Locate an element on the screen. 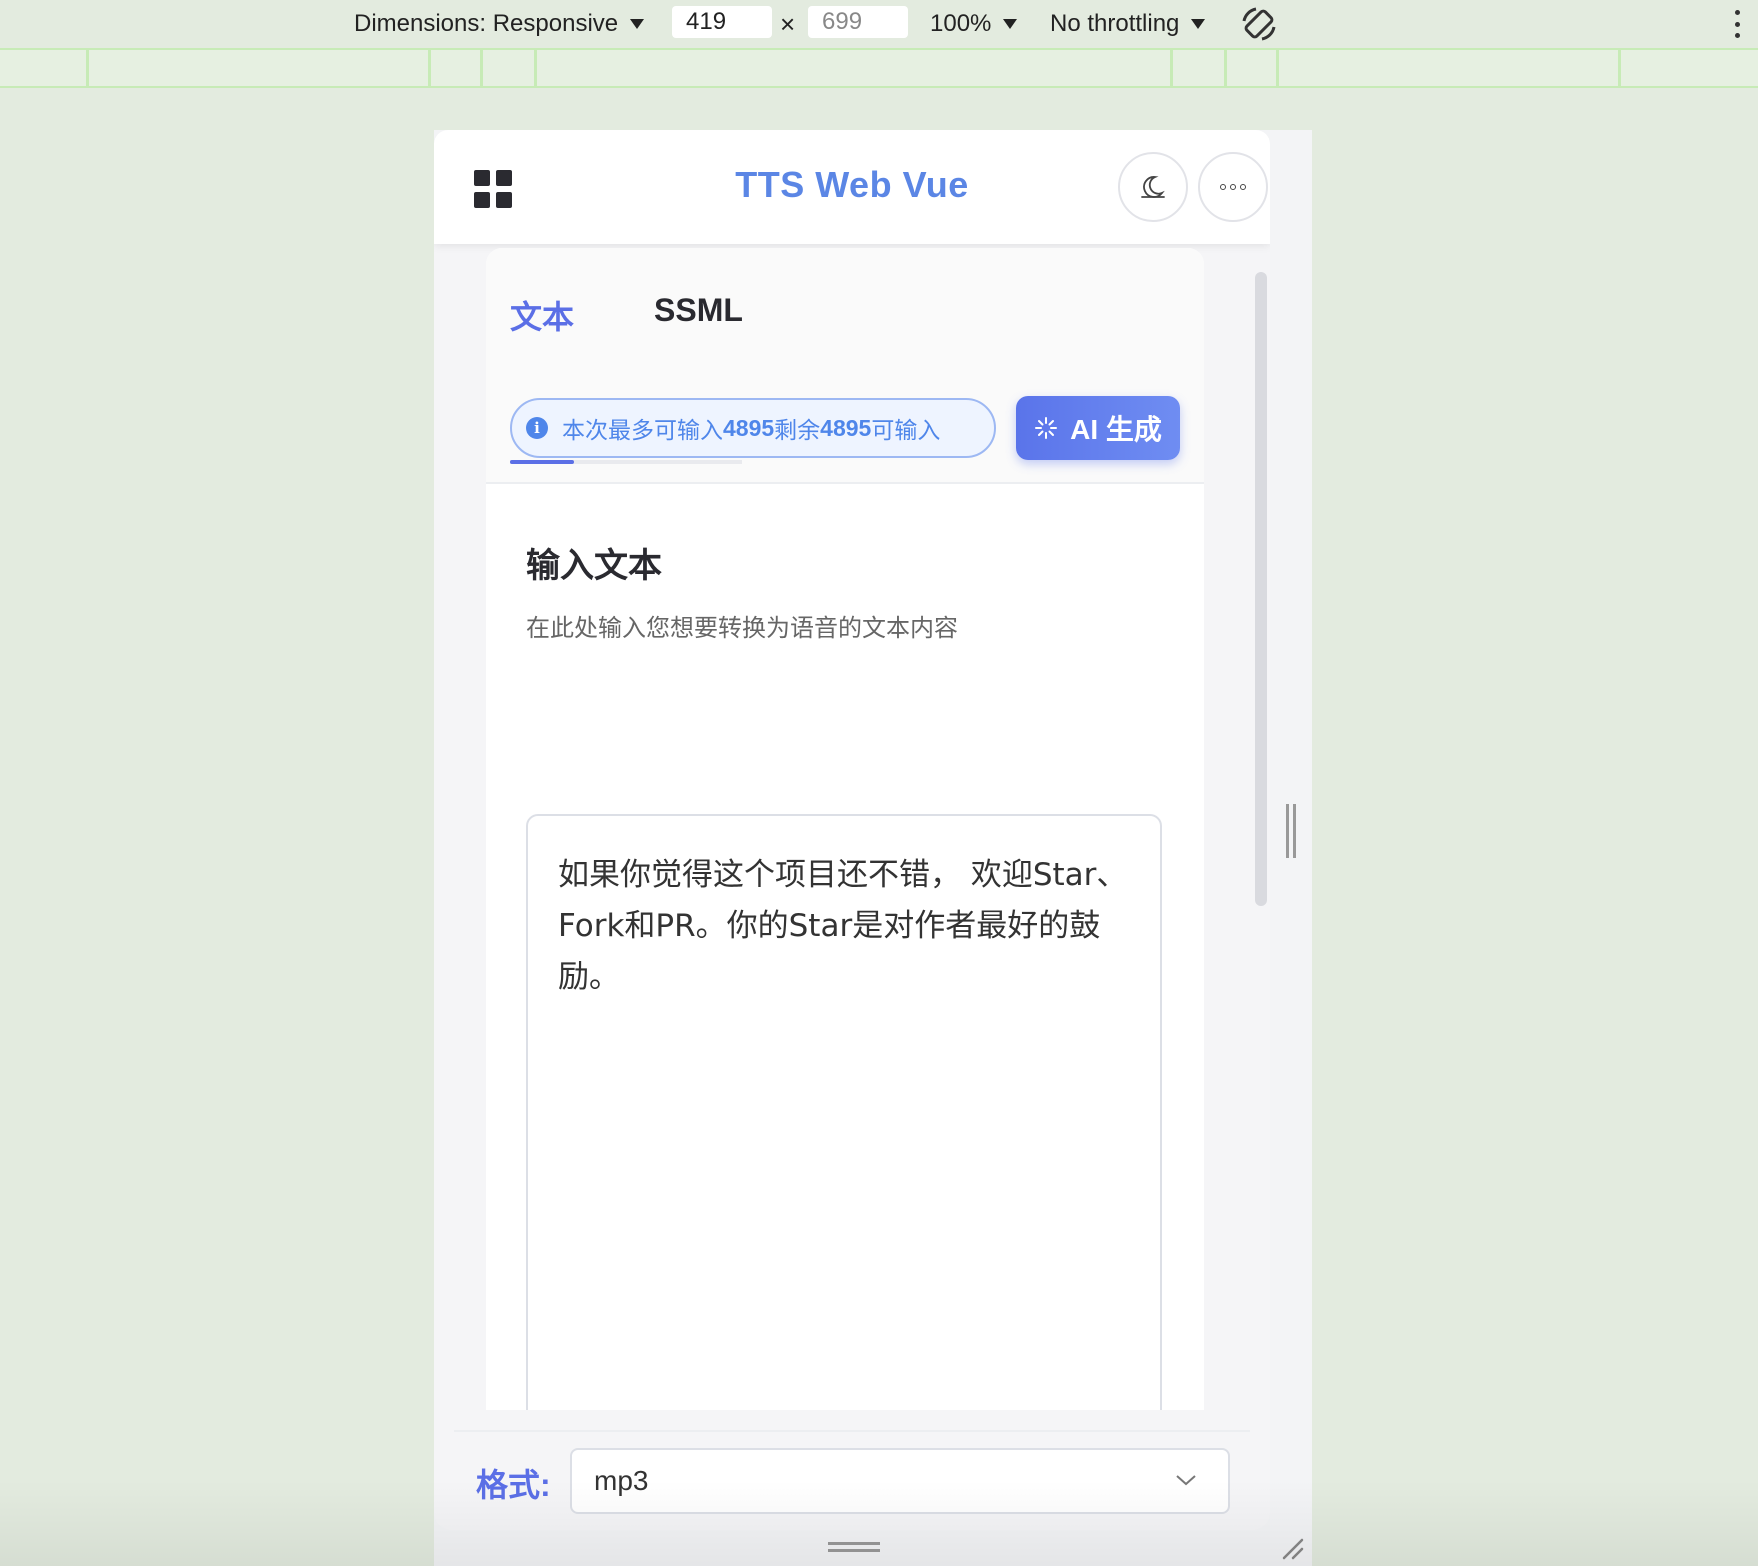  moon-icon is located at coordinates (1153, 187).